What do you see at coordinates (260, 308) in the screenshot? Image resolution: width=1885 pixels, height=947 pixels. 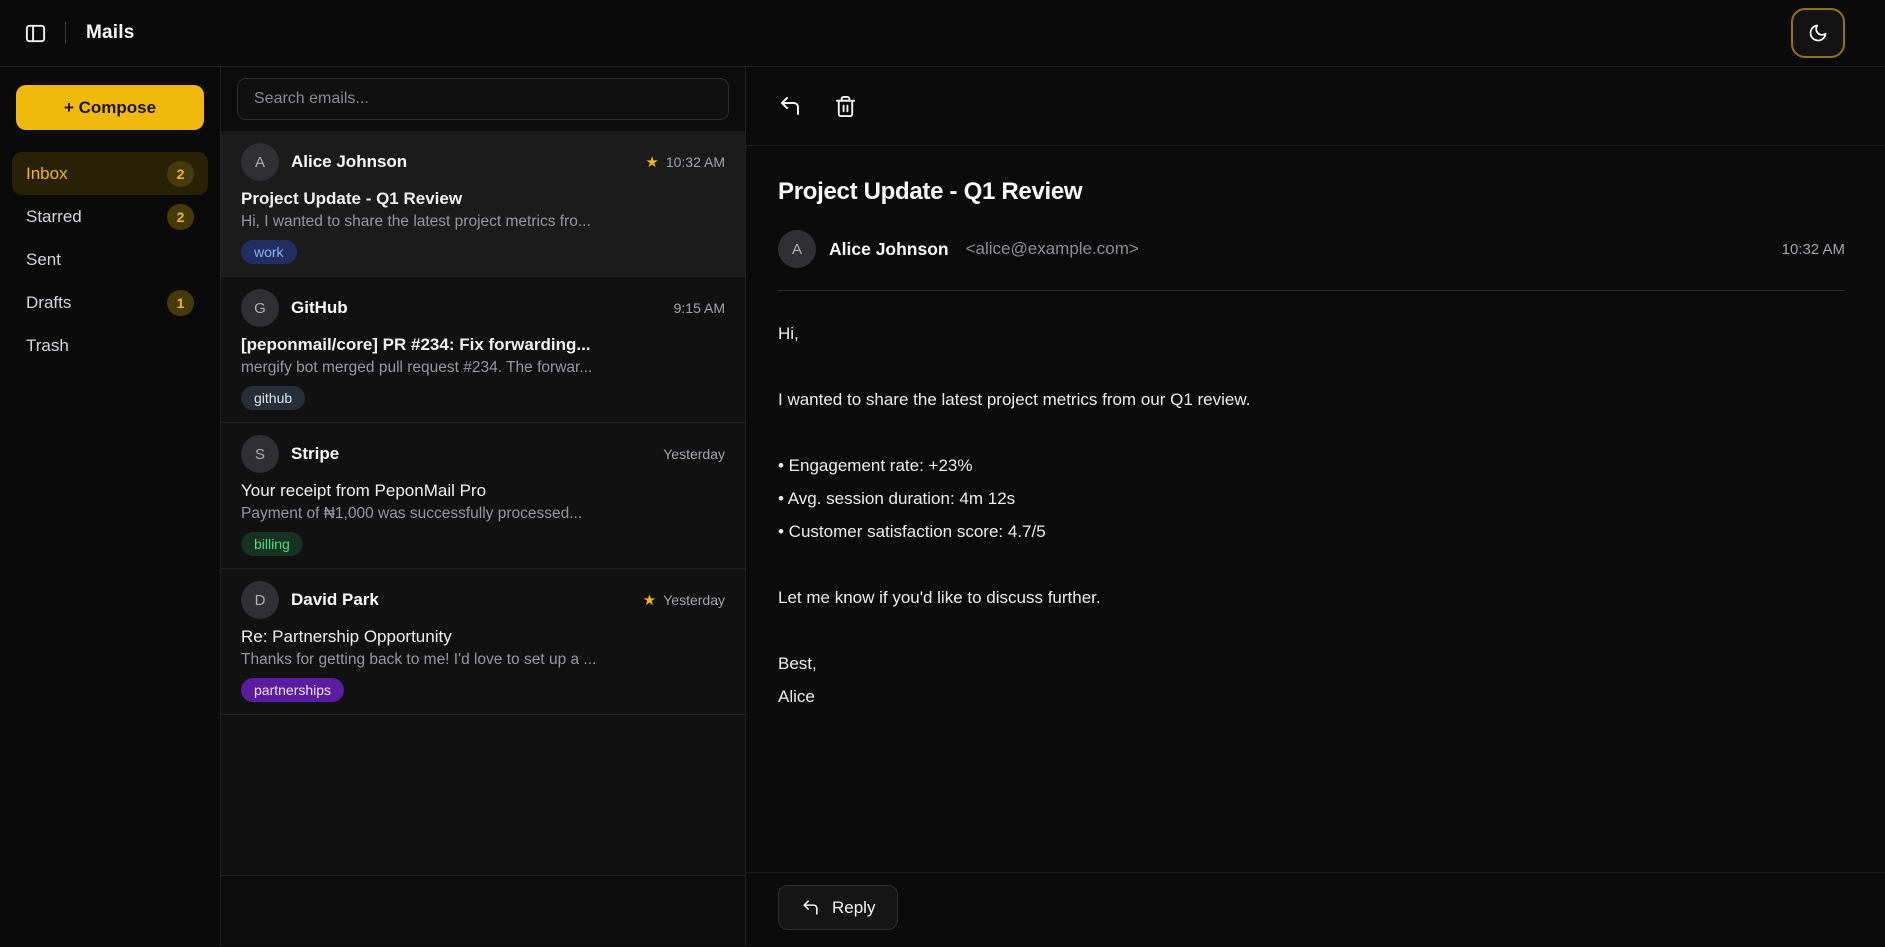 I see `avatar: G` at bounding box center [260, 308].